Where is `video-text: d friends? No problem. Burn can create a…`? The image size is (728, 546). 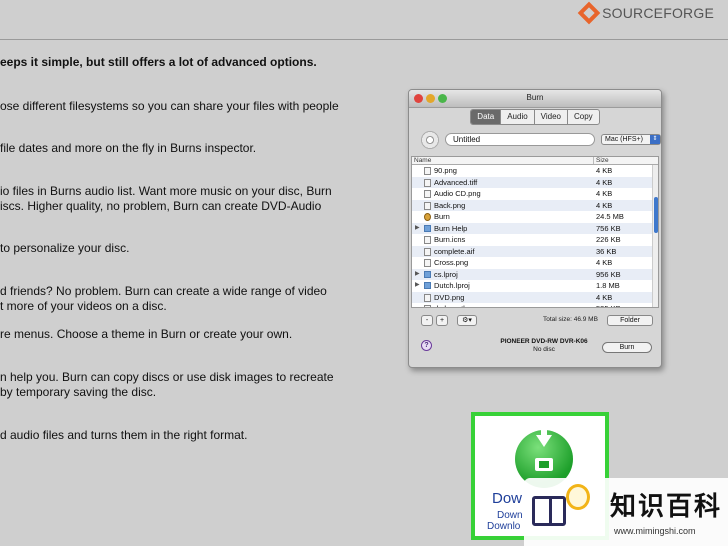 video-text: d friends? No problem. Burn can create a… is located at coordinates (163, 298).